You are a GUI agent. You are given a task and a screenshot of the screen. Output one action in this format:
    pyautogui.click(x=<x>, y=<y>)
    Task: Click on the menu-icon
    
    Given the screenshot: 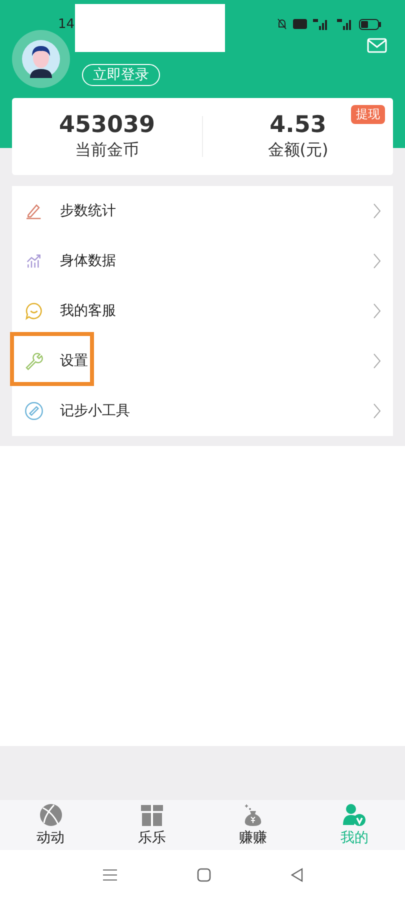 What is the action you would take?
    pyautogui.click(x=109, y=875)
    